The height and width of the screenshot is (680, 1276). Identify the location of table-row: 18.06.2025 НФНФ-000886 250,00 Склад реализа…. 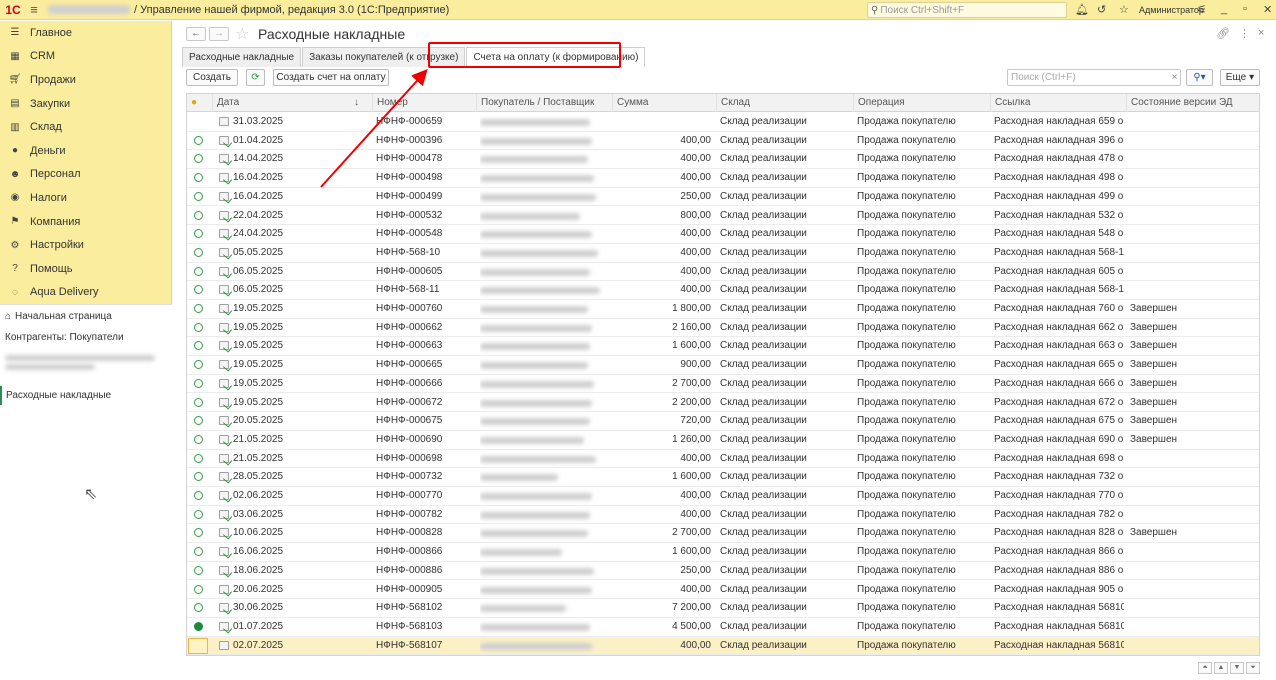
(723, 571).